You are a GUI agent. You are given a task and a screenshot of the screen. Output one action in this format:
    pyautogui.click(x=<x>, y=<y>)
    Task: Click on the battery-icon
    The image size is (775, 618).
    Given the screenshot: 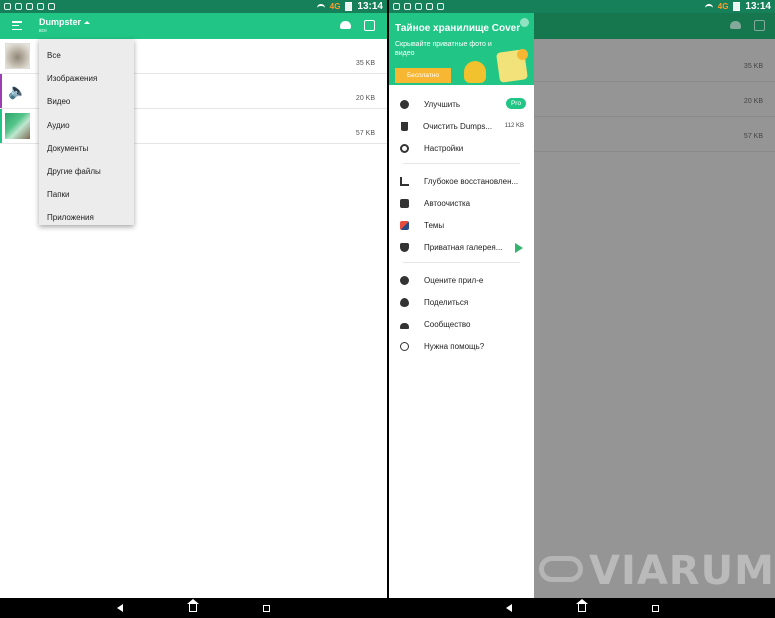 What is the action you would take?
    pyautogui.click(x=349, y=6)
    